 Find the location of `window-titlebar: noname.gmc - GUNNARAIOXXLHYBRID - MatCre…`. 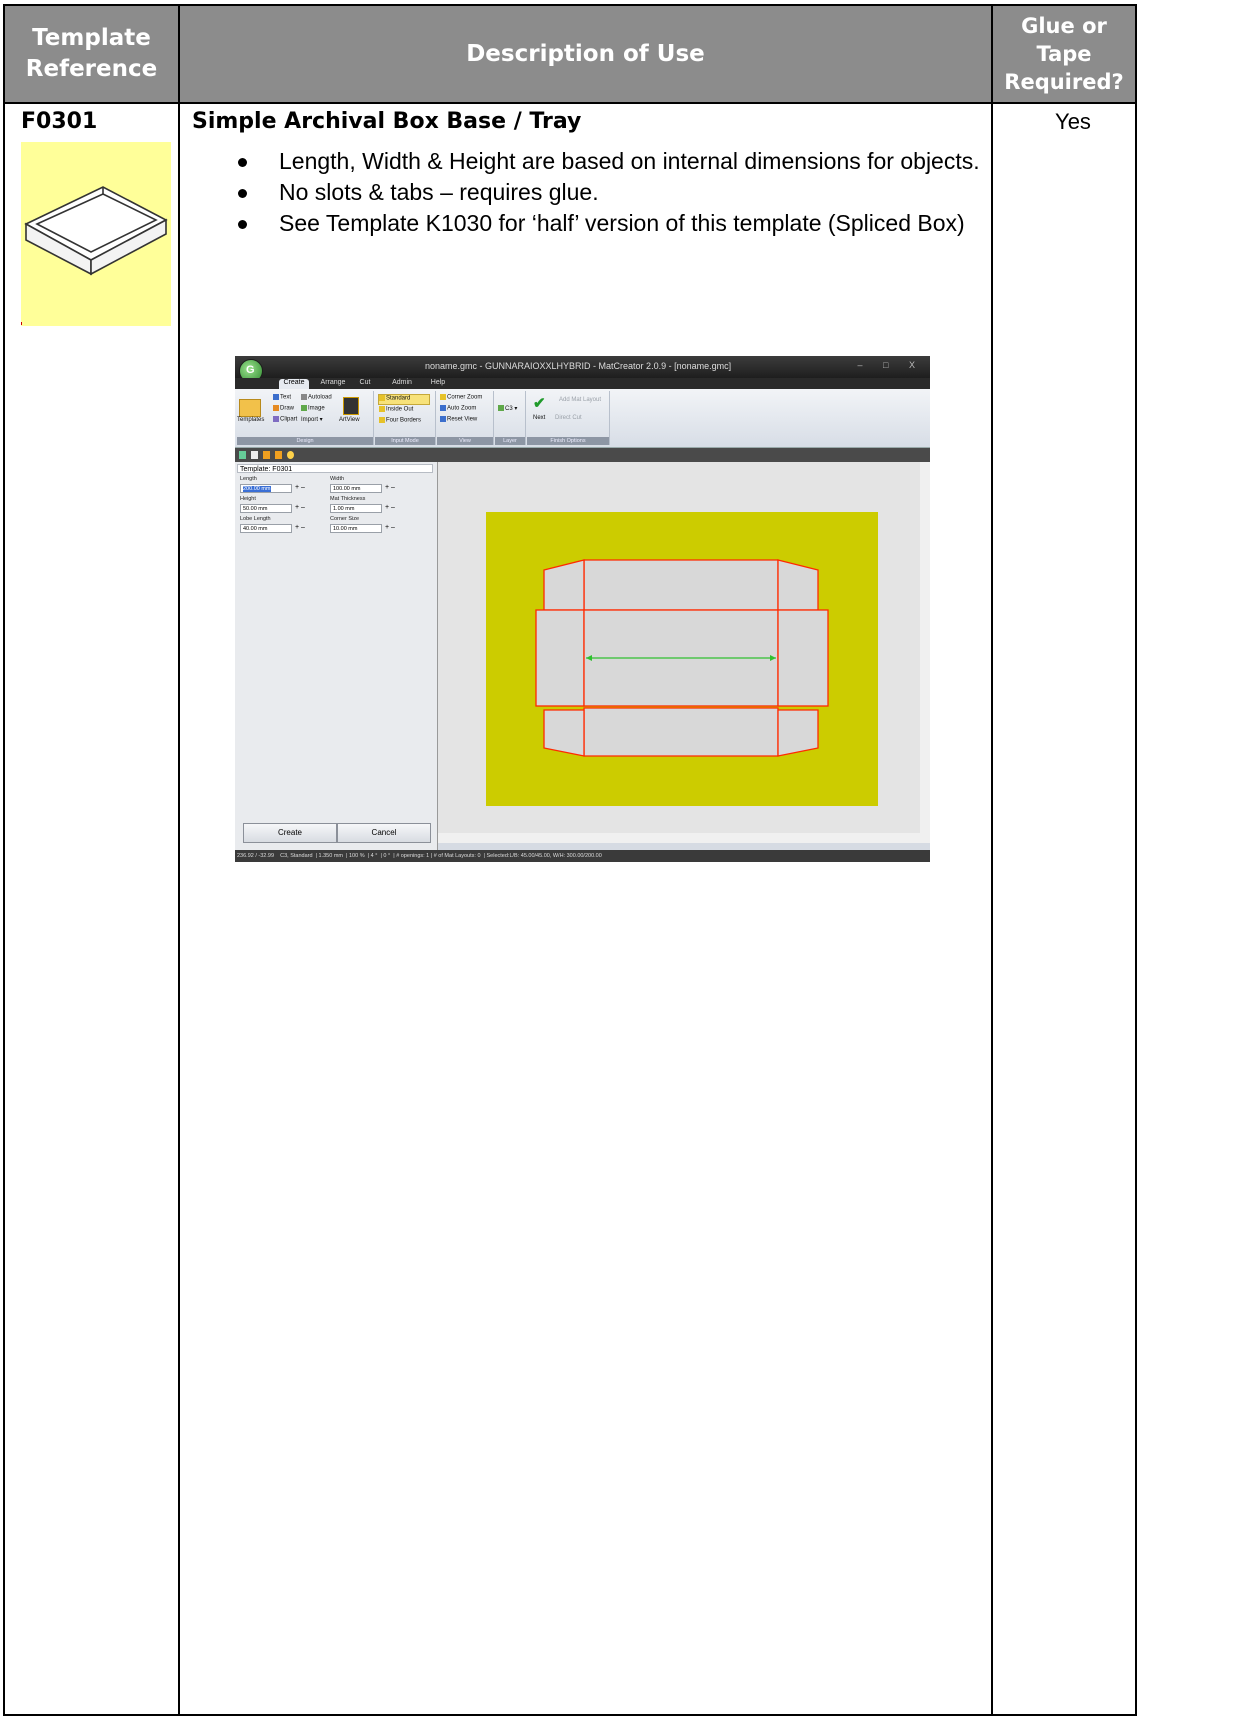

window-titlebar: noname.gmc - GUNNARAIOXXLHYBRID - MatCre… is located at coordinates (582, 367).